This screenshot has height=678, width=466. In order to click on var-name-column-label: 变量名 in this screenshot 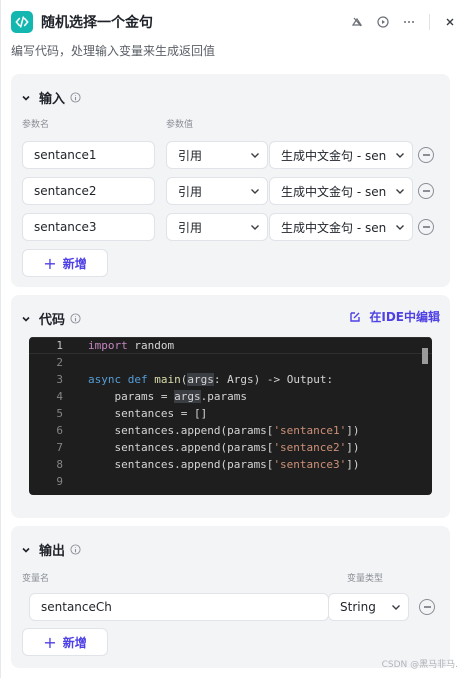, I will do `click(36, 579)`.